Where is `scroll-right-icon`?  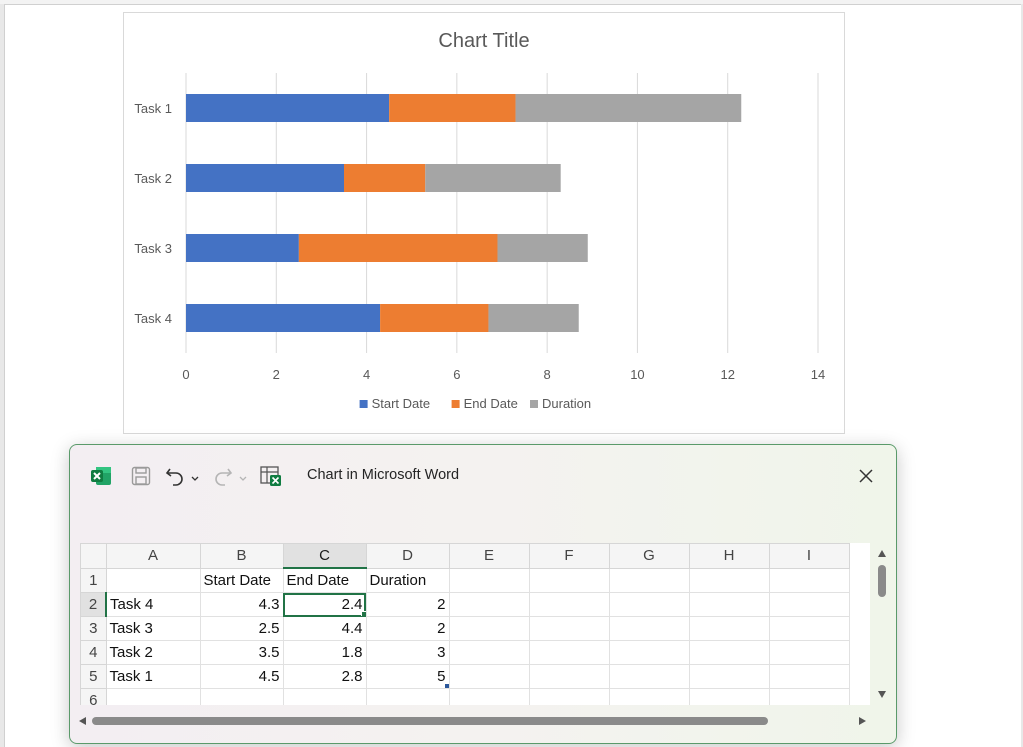
scroll-right-icon is located at coordinates (862, 721).